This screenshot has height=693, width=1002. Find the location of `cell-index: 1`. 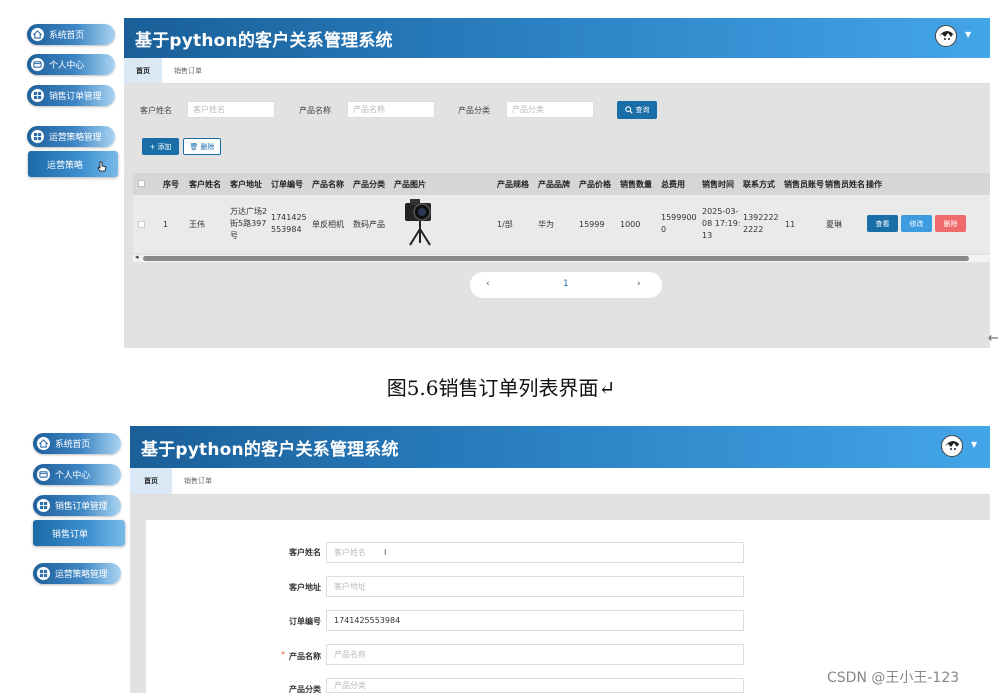

cell-index: 1 is located at coordinates (166, 224).